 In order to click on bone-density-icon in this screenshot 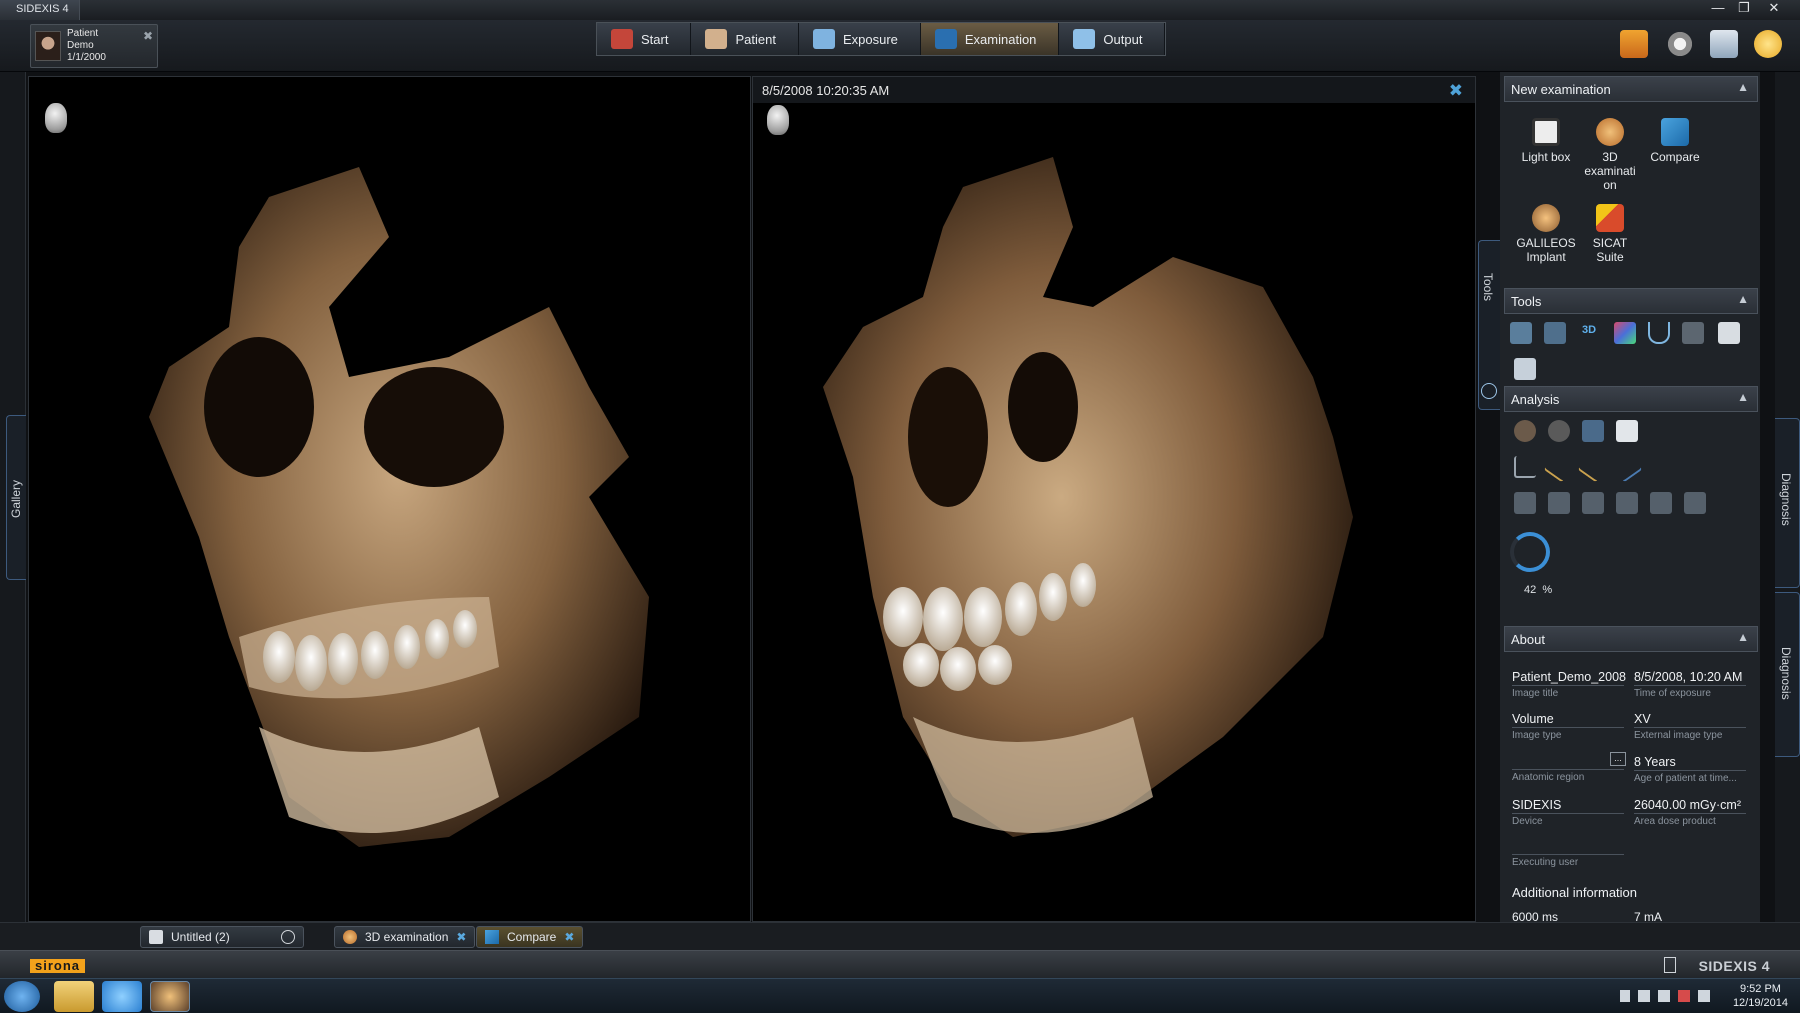, I will do `click(1525, 431)`.